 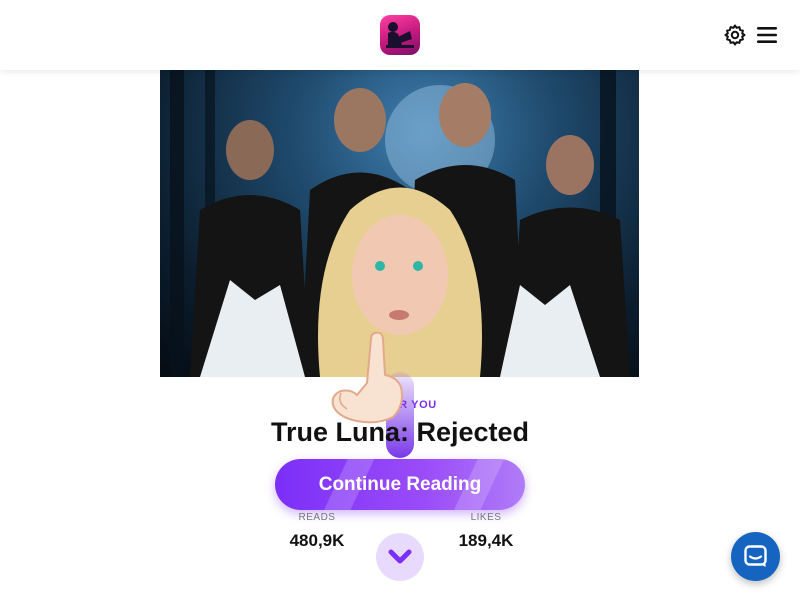 I want to click on chevron-down-icon, so click(x=400, y=556).